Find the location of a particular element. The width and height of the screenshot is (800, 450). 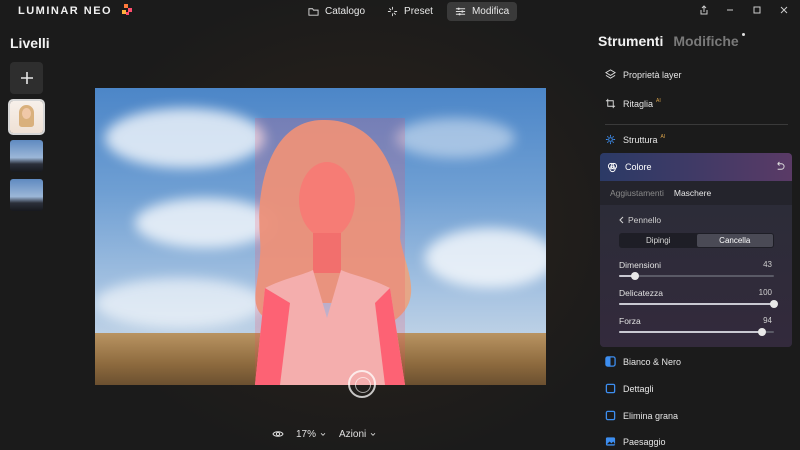

eye-icon is located at coordinates (278, 434).